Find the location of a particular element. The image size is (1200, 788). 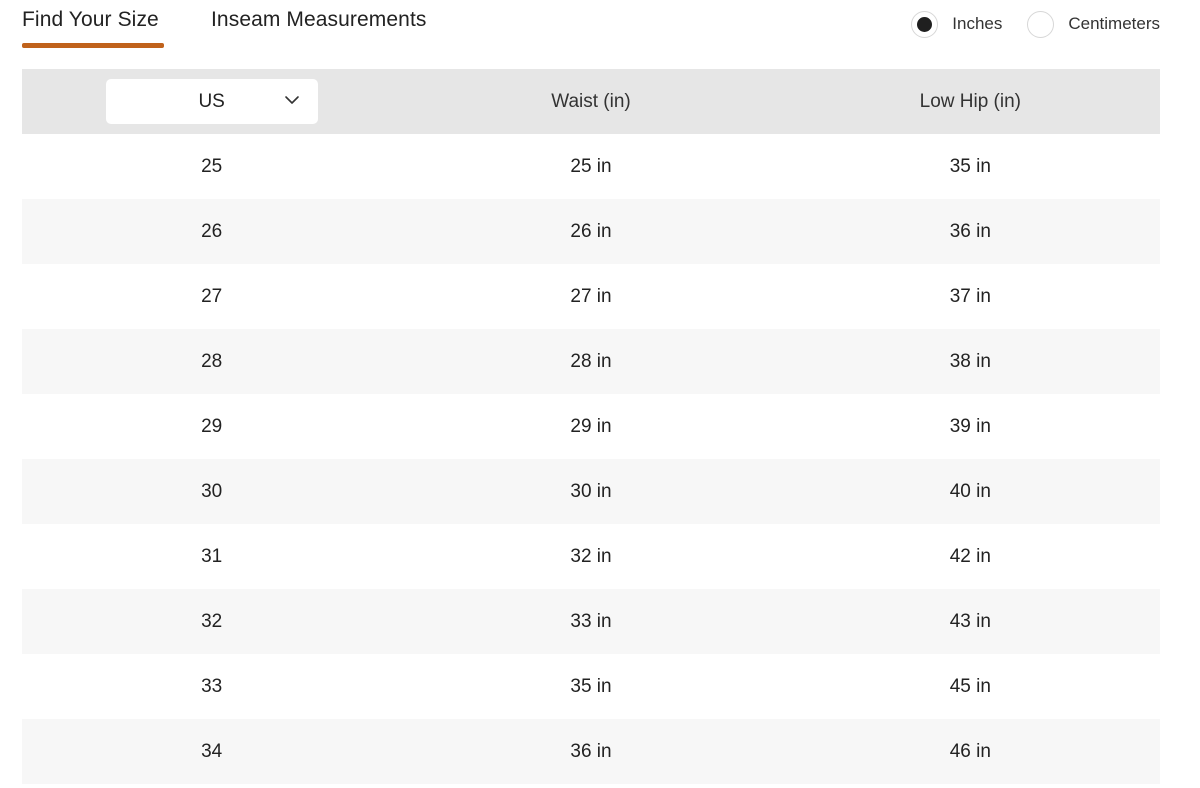

unit-option-inches: Inches is located at coordinates (957, 24).